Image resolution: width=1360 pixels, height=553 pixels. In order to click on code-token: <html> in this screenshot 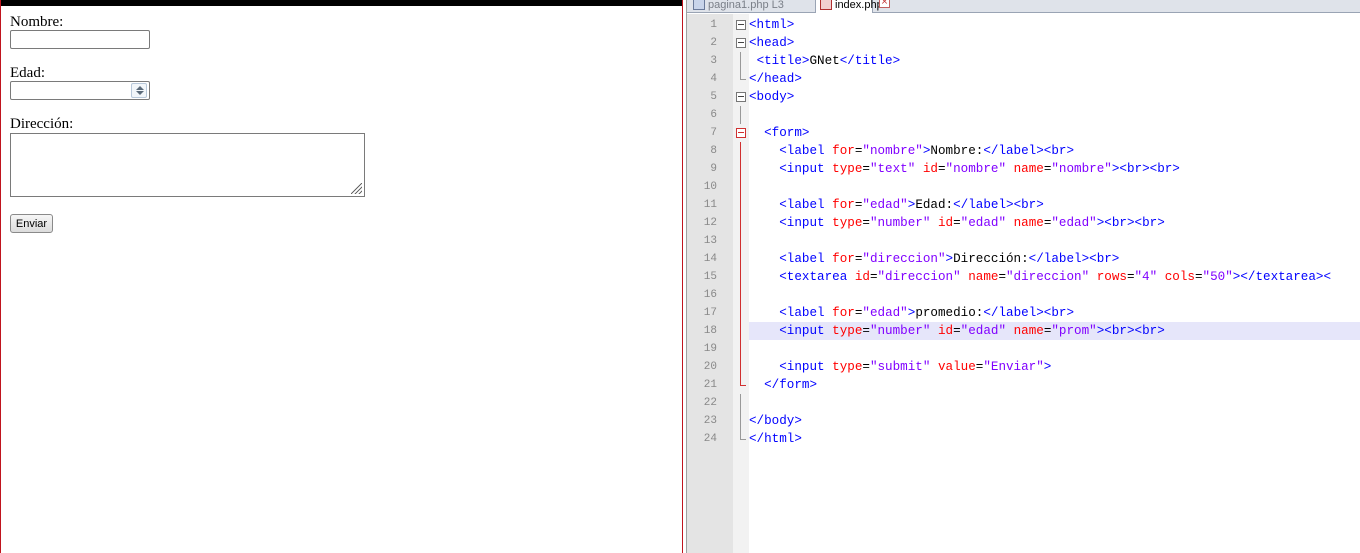, I will do `click(772, 25)`.